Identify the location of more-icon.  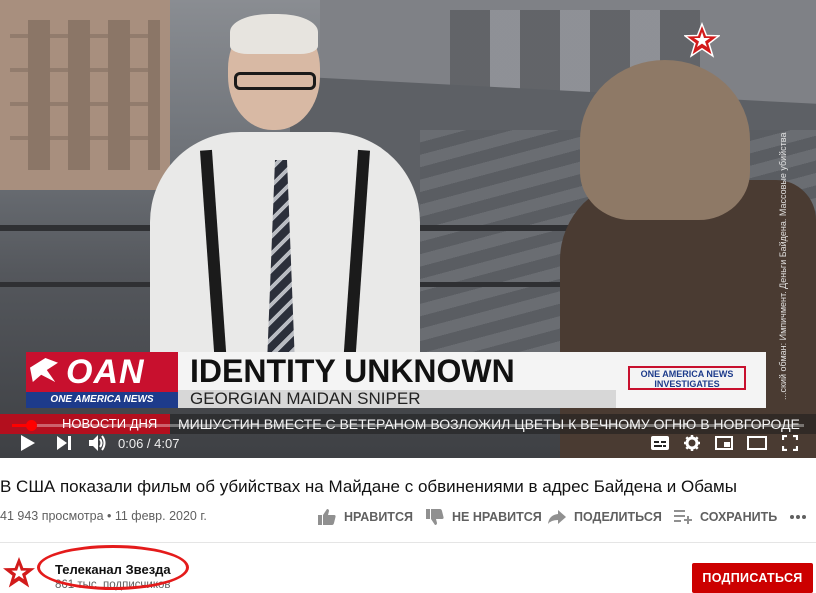
(798, 517).